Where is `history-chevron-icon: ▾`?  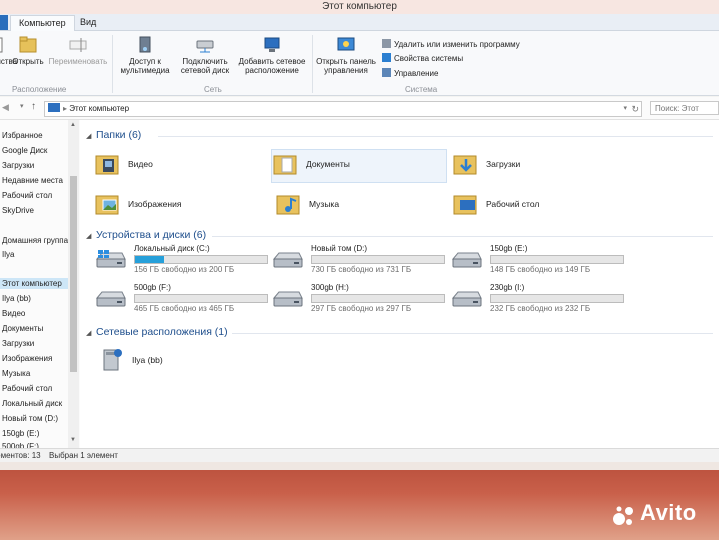 history-chevron-icon: ▾ is located at coordinates (22, 106).